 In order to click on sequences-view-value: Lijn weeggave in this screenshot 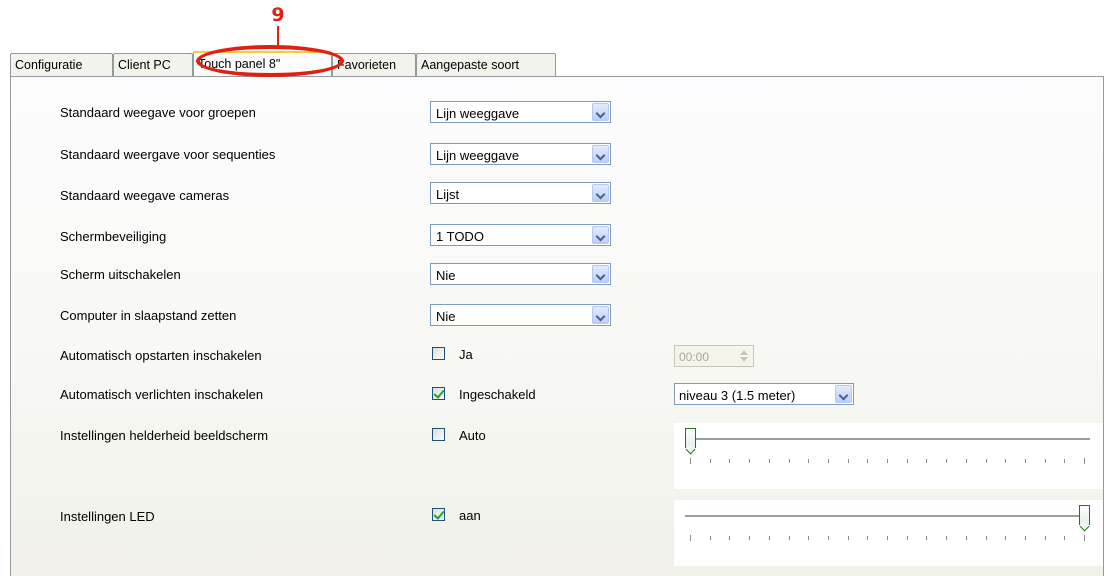, I will do `click(478, 155)`.